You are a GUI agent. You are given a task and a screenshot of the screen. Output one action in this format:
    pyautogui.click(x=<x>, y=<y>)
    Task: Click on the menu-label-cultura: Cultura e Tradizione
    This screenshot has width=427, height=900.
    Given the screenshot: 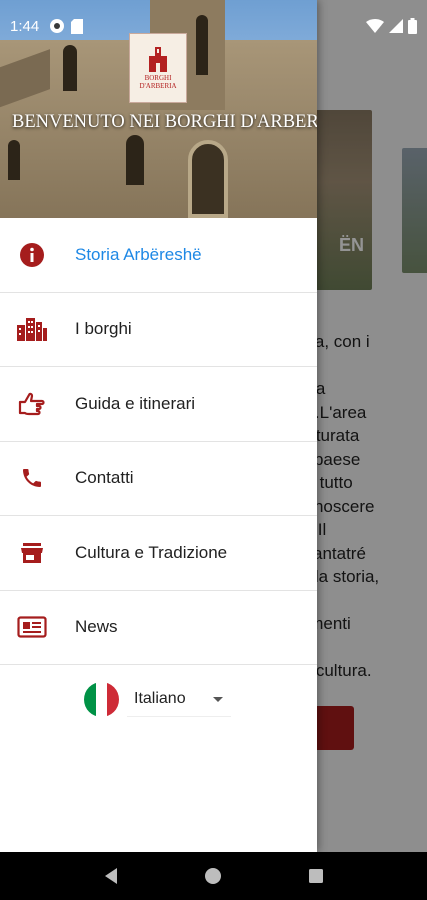 What is the action you would take?
    pyautogui.click(x=151, y=552)
    